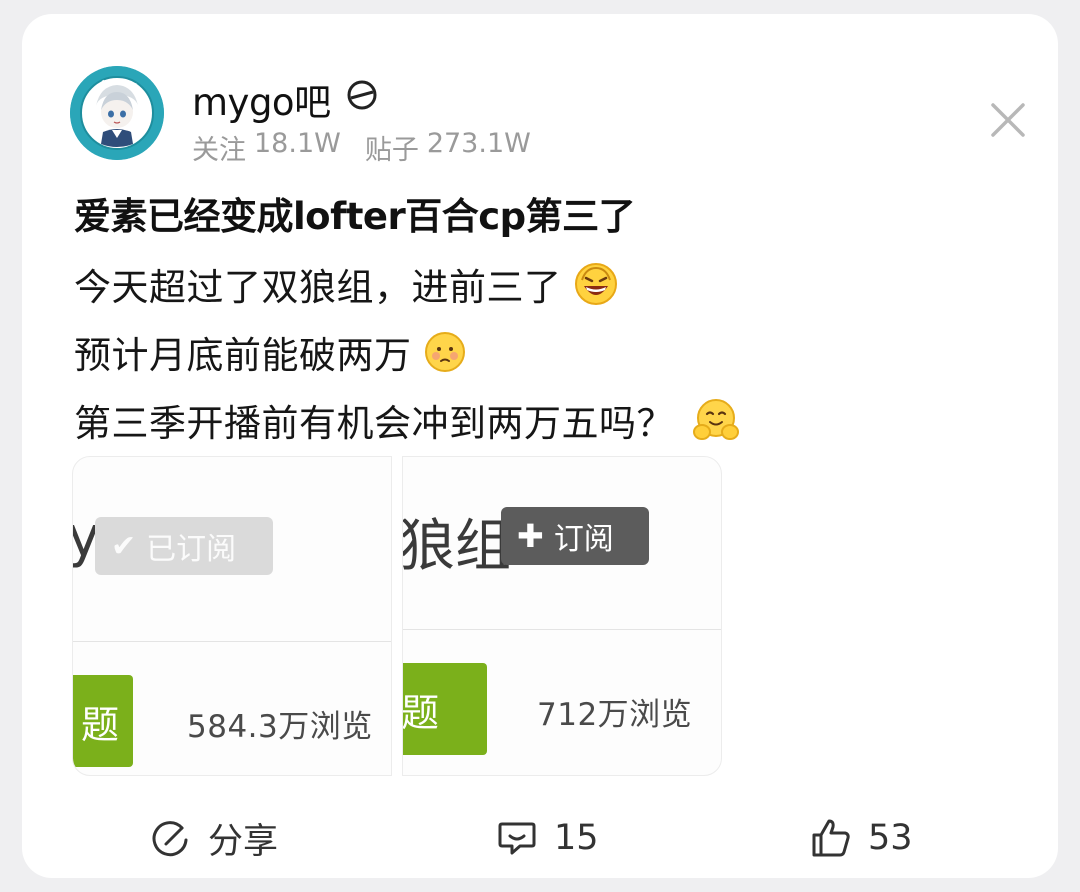  I want to click on forum-stats: 关注 18.1W 贴子 273.1W, so click(361, 147).